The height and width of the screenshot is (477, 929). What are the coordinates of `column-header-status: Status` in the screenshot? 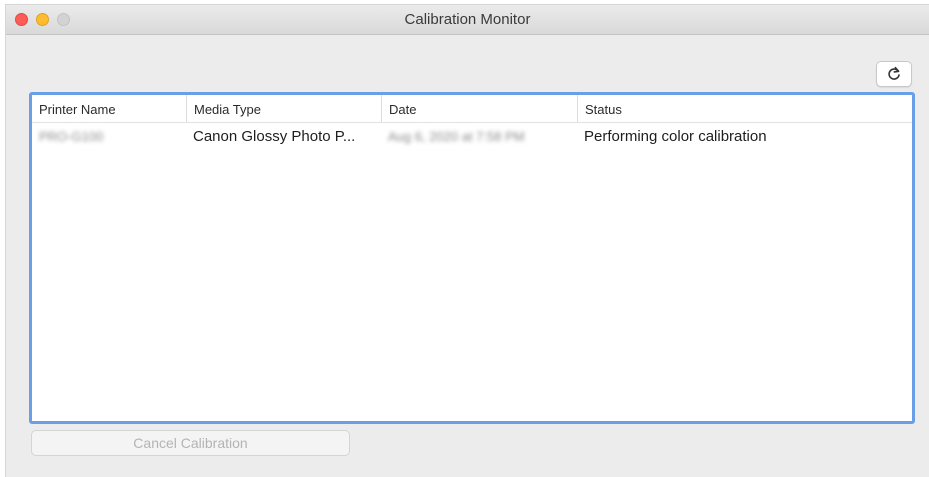 It's located at (744, 108).